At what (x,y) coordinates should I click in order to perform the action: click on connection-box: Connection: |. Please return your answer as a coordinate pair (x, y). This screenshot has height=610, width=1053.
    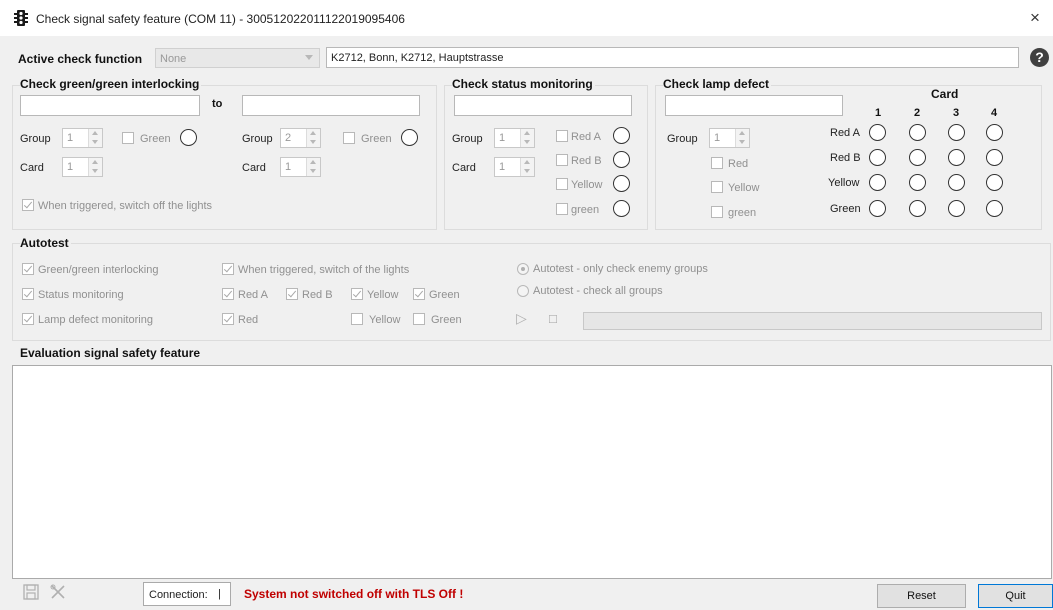
    Looking at the image, I should click on (187, 594).